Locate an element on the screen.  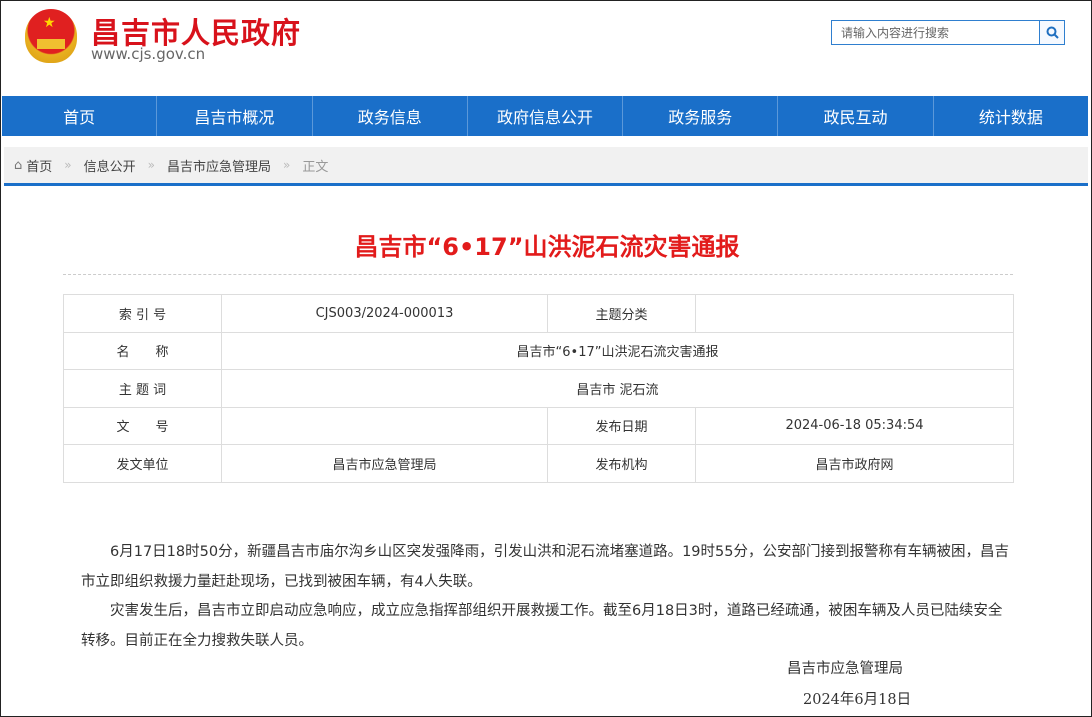
search-button is located at coordinates (1051, 32).